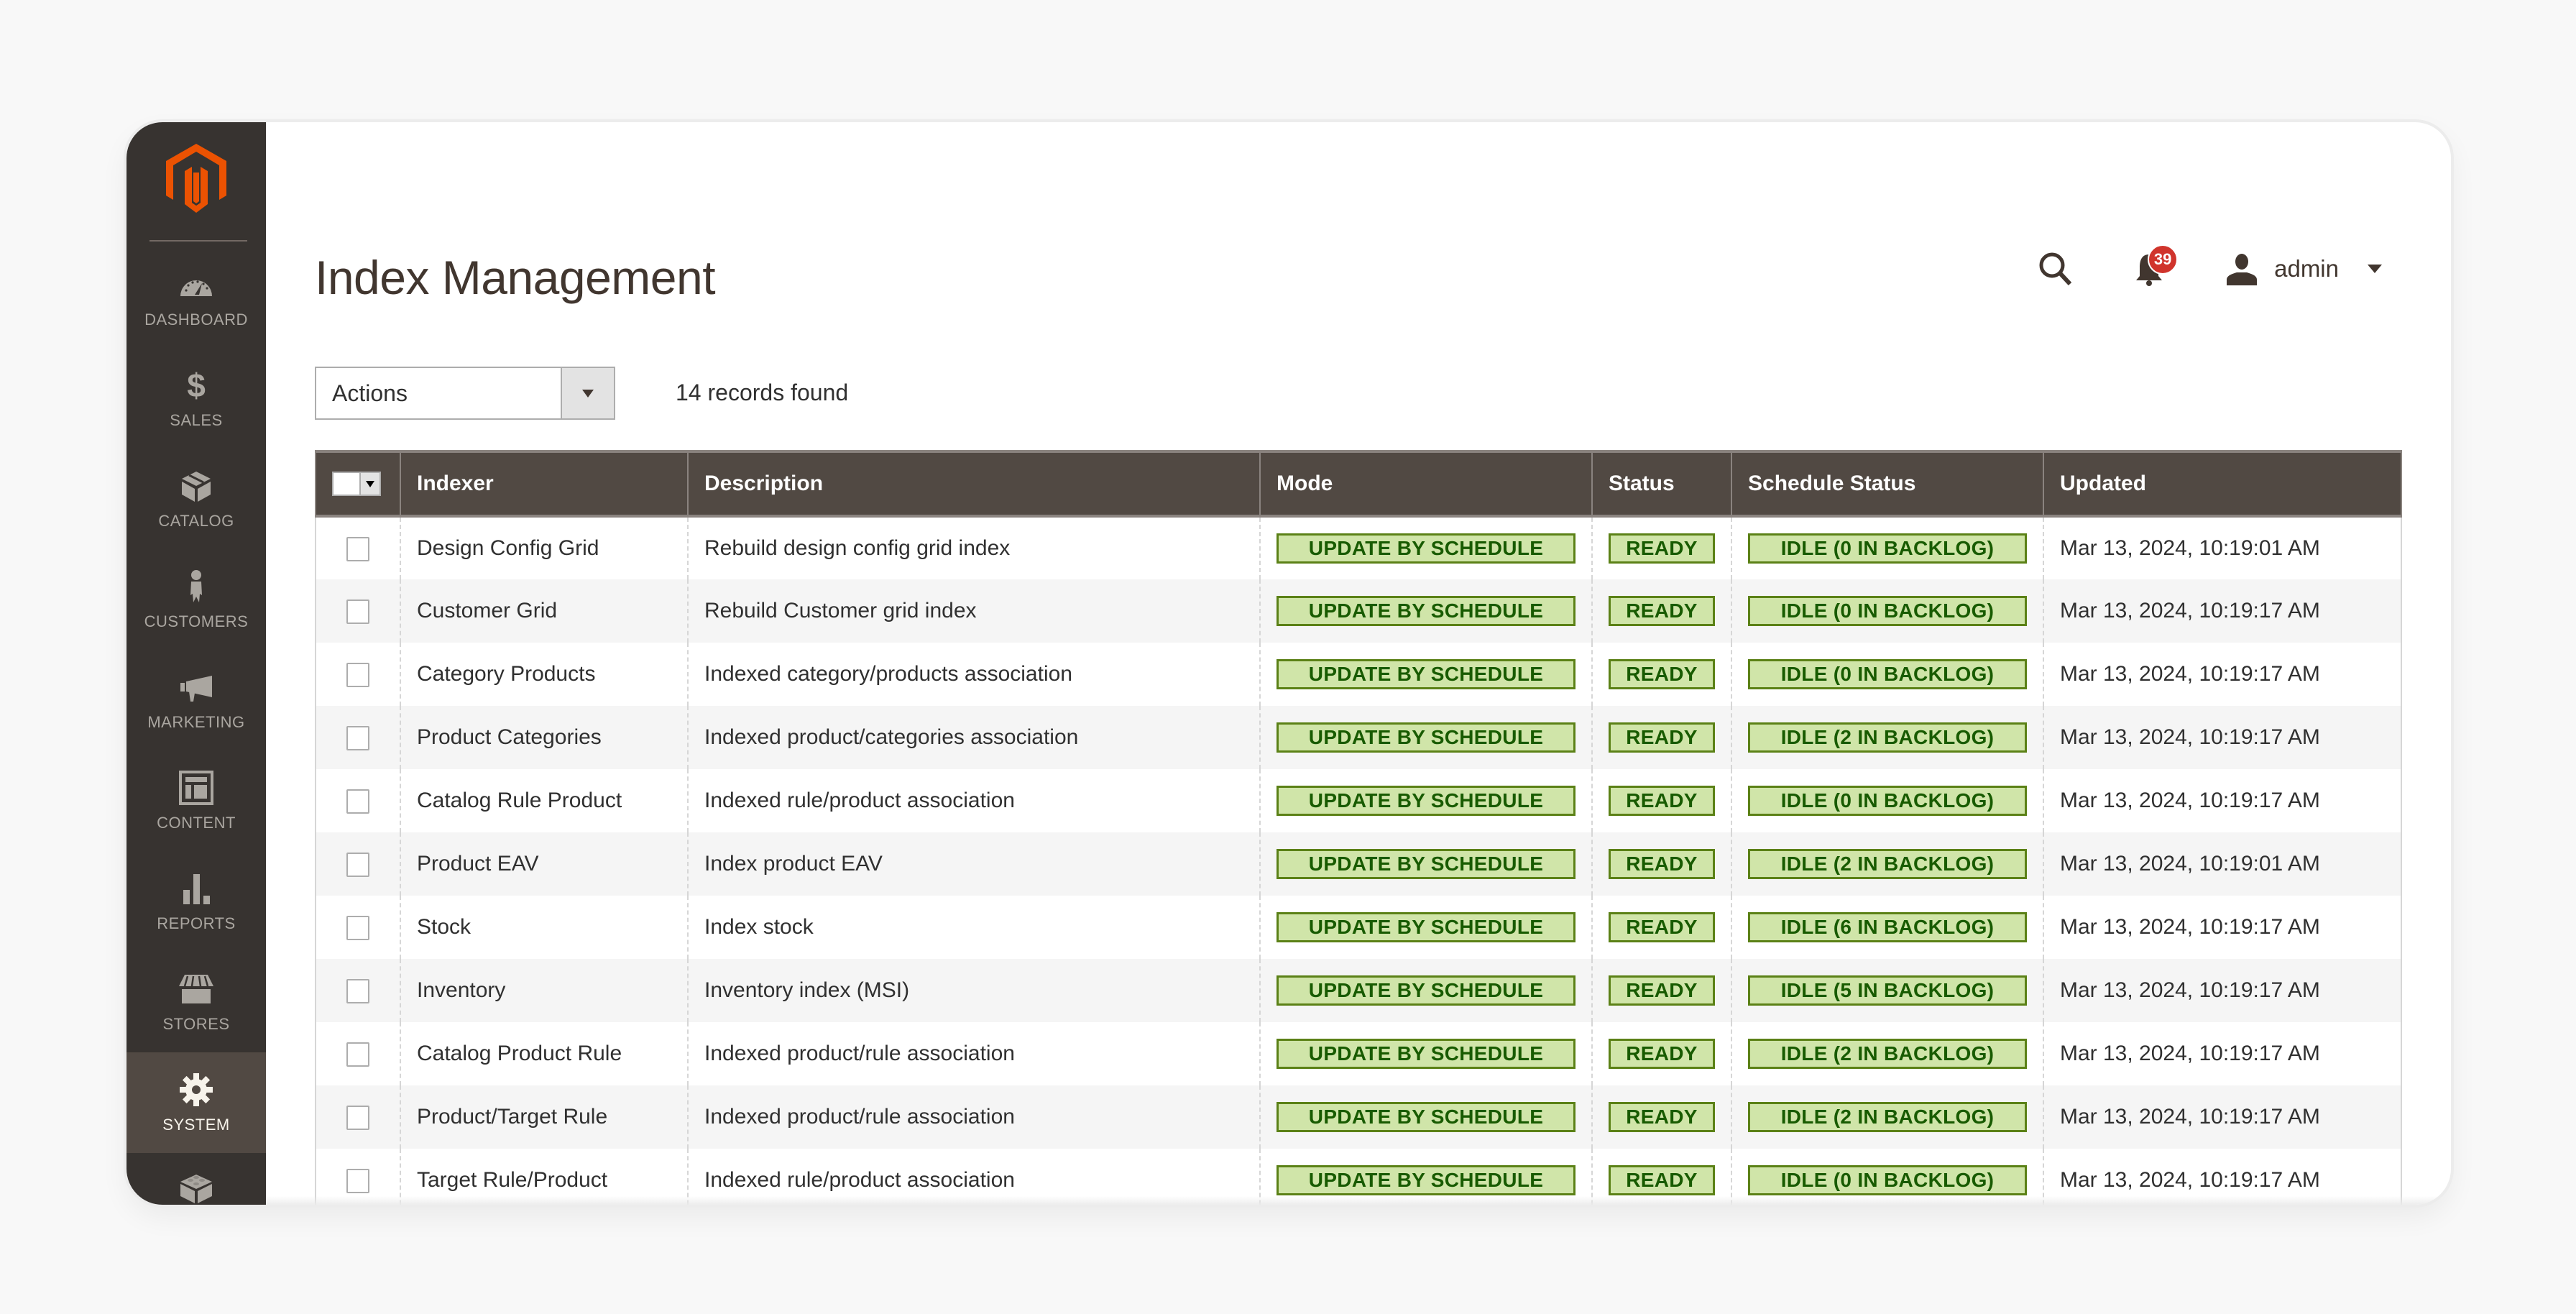  What do you see at coordinates (973, 990) in the screenshot?
I see `description-cell: Inventory index (MSI)` at bounding box center [973, 990].